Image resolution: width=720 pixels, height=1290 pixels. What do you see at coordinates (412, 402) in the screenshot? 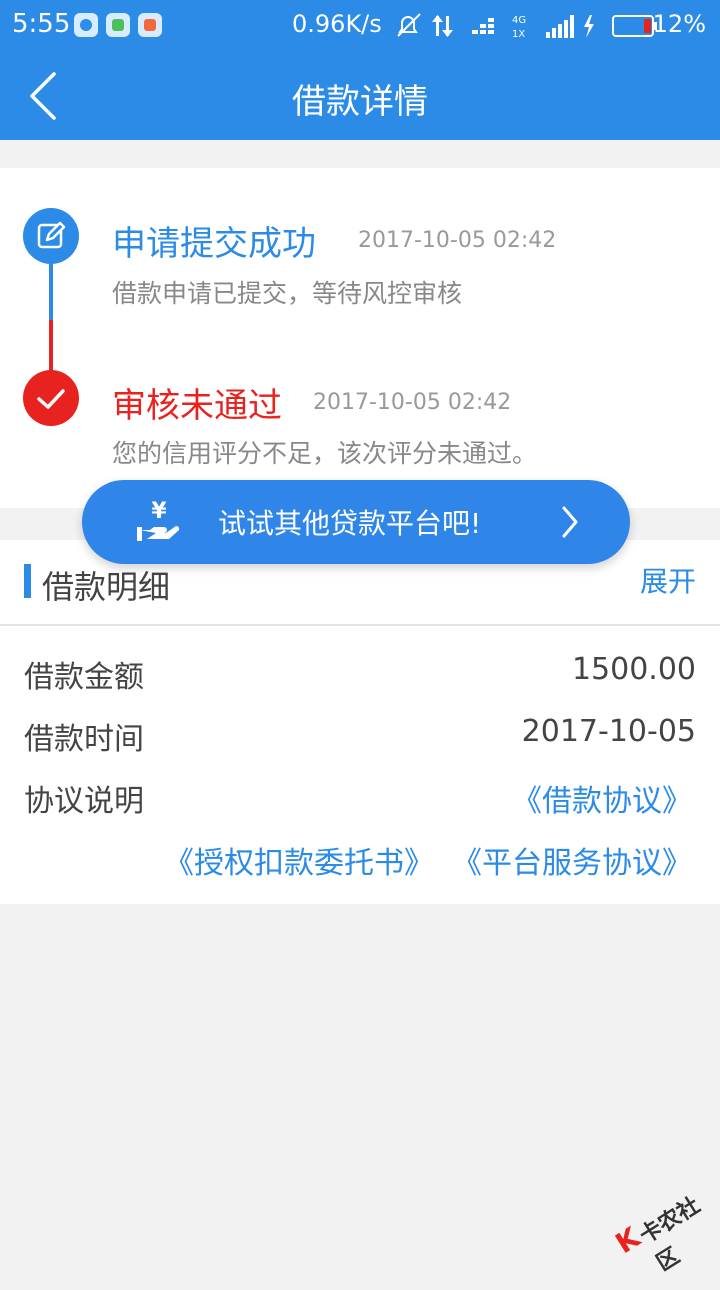
I see `step-time-rejected: 2017-10-05 02:42` at bounding box center [412, 402].